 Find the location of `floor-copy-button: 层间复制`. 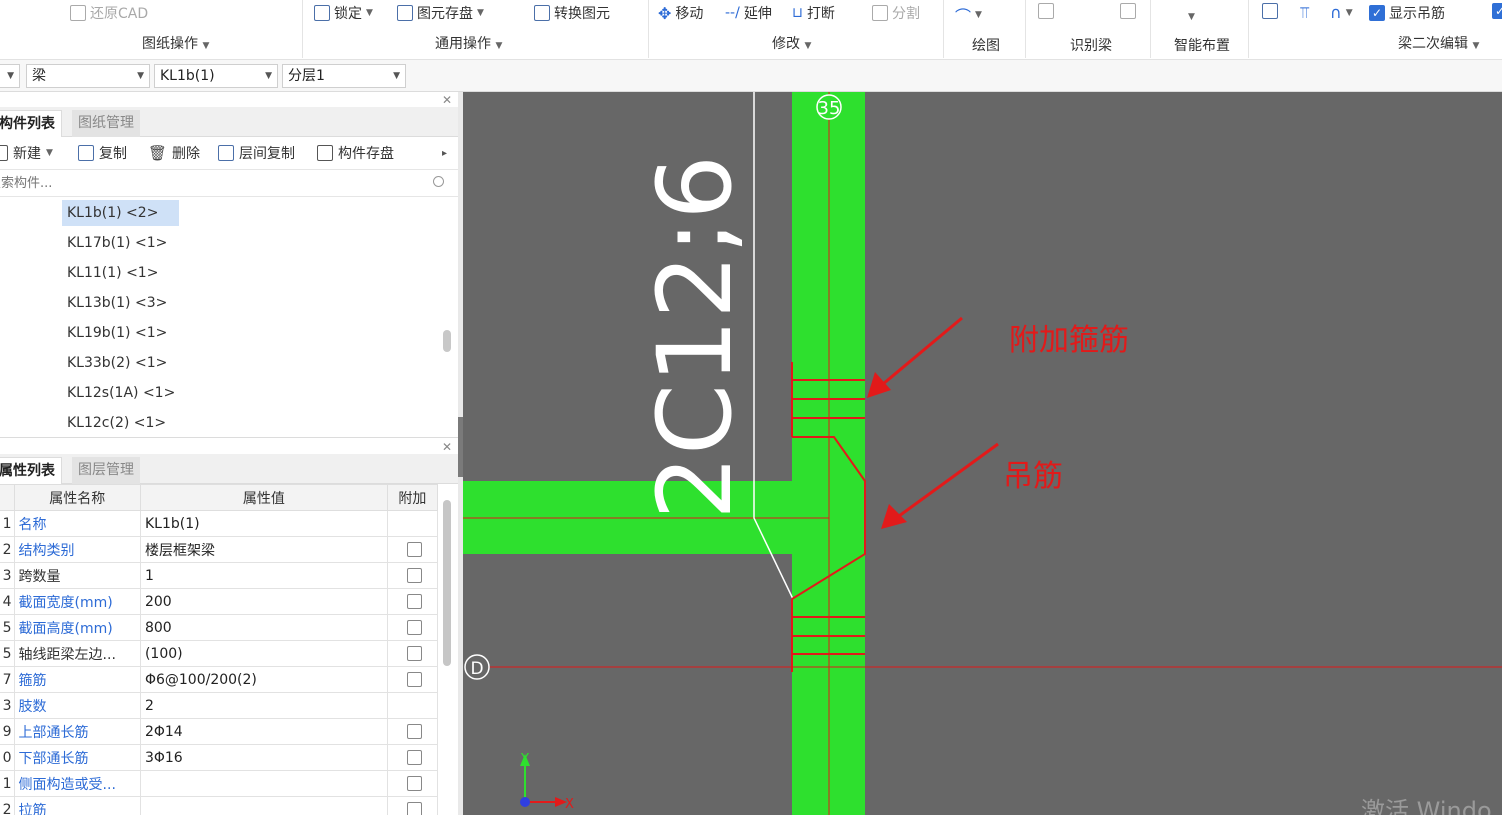

floor-copy-button: 层间复制 is located at coordinates (256, 153).